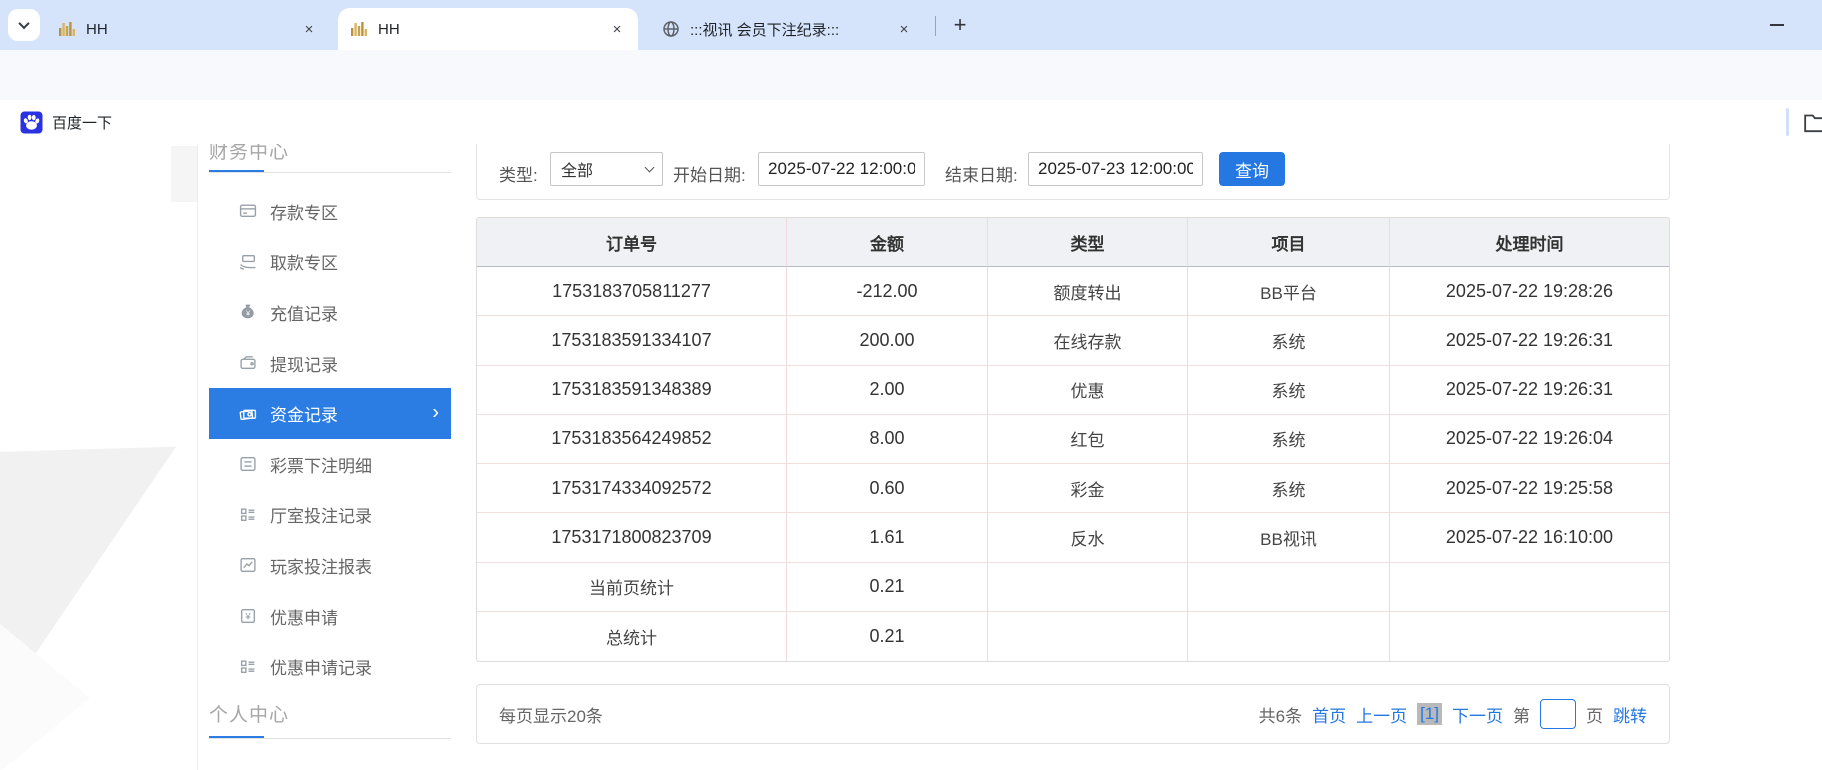 The height and width of the screenshot is (770, 1822). I want to click on col-header-type: 类型, so click(1088, 242).